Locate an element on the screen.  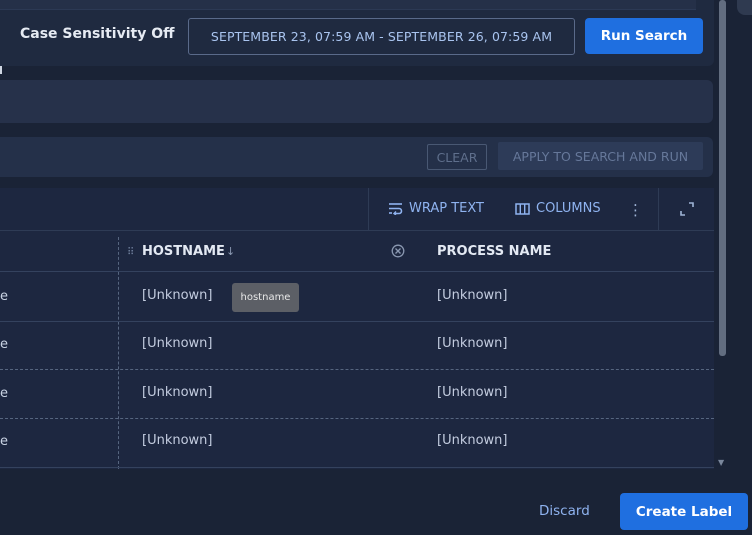
query-input is located at coordinates (356, 101).